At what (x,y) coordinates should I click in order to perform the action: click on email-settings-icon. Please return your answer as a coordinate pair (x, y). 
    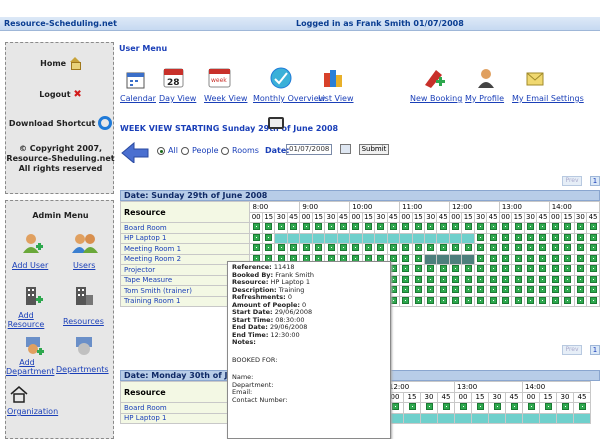
    Looking at the image, I should click on (535, 78).